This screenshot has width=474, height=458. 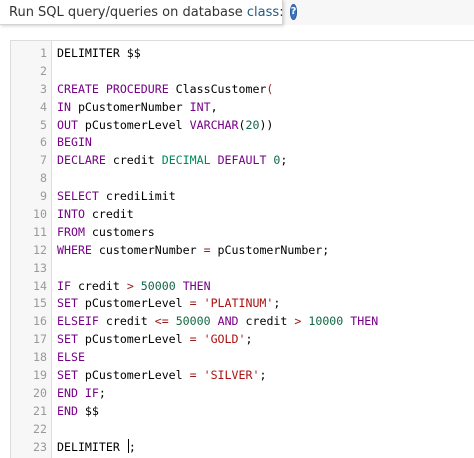 I want to click on code-text: ELSE, so click(x=71, y=358).